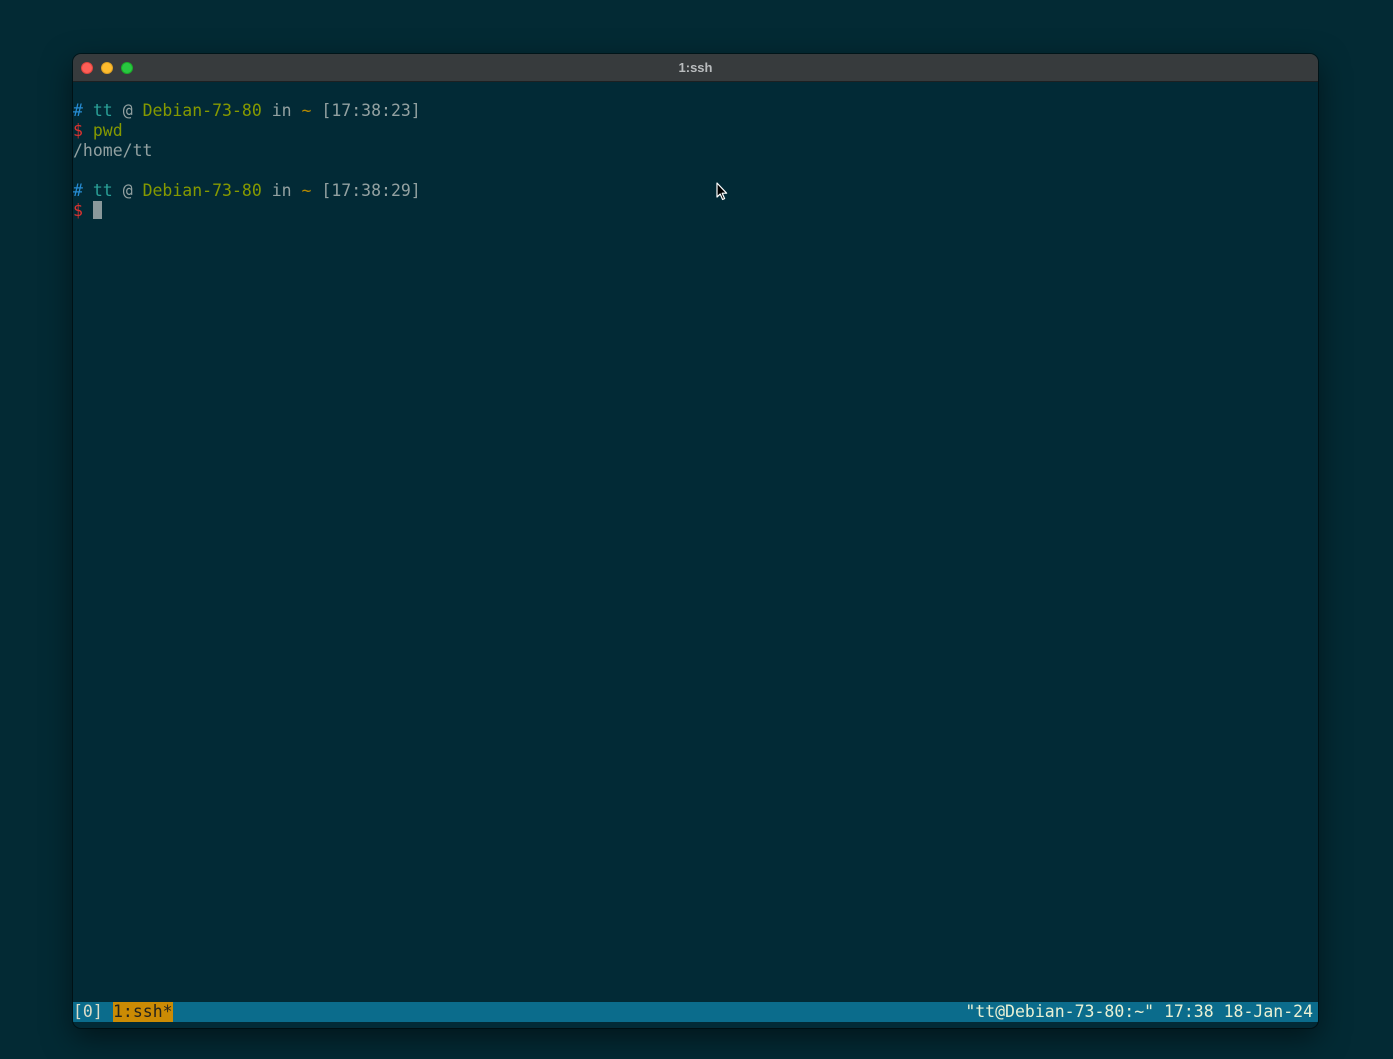  I want to click on prompt-time: [17:38:29], so click(371, 190).